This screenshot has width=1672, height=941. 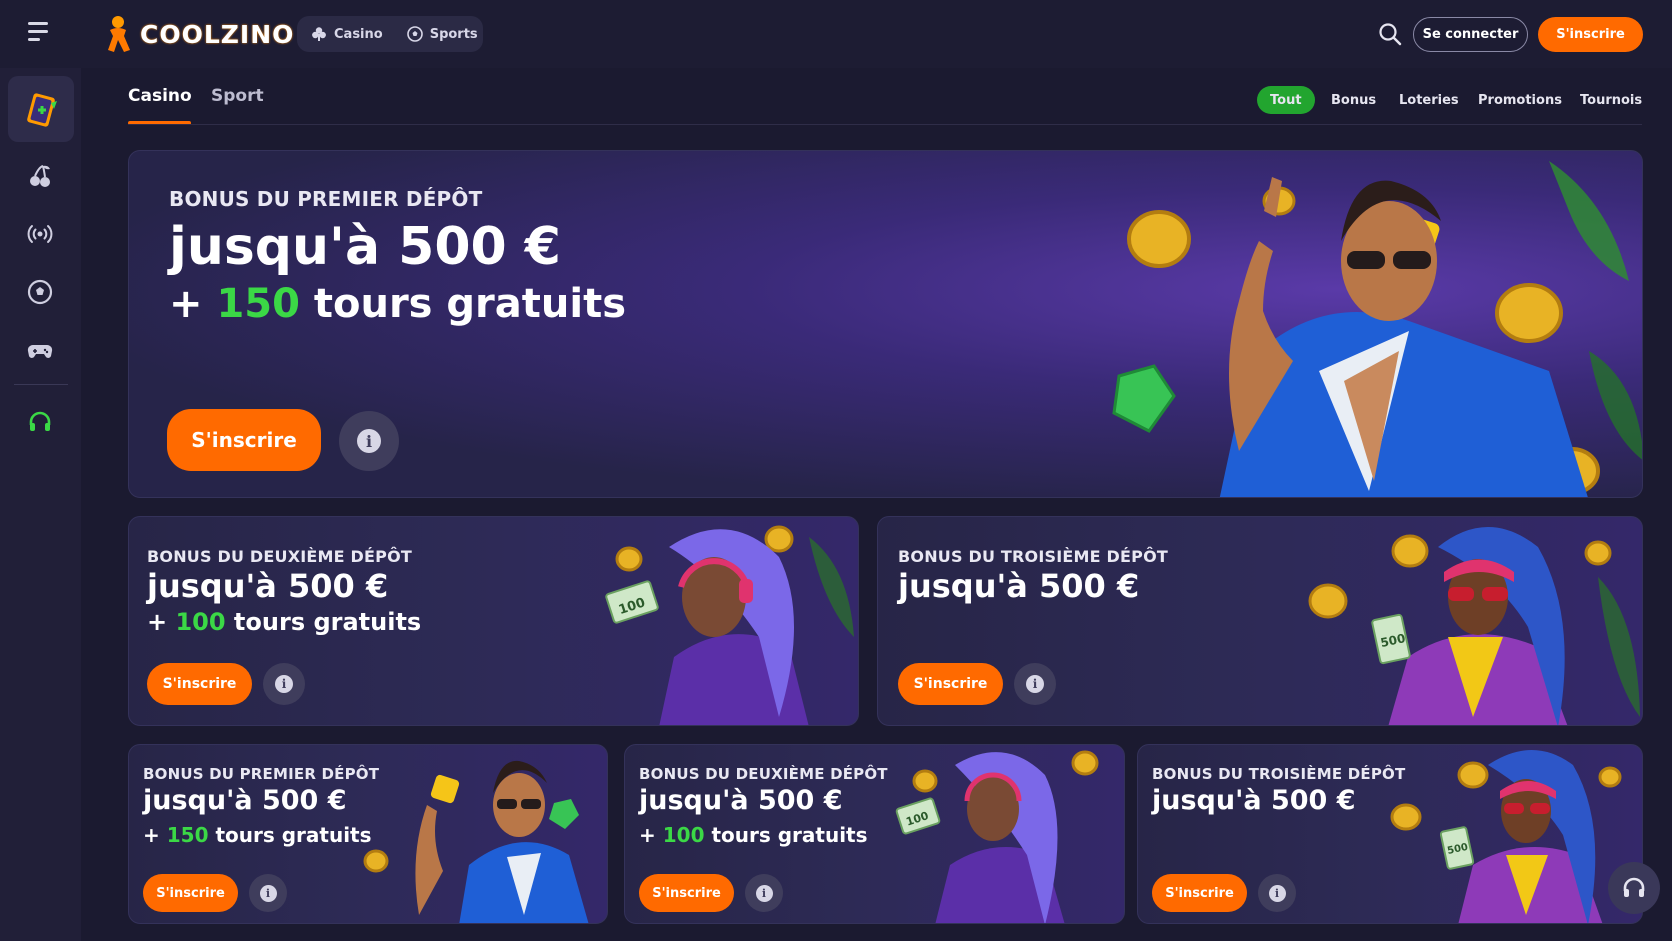 I want to click on sidebar-item-promotions, so click(x=41, y=109).